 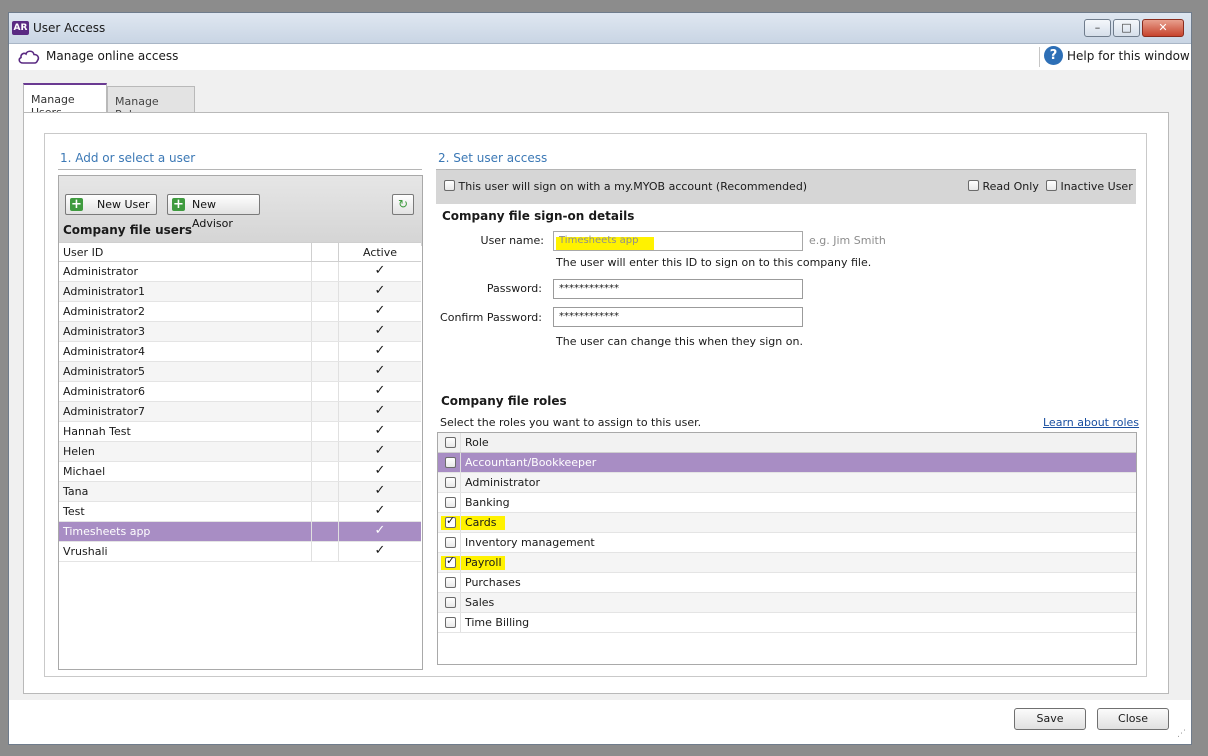 I want to click on user-id-cell: Helen, so click(x=79, y=451).